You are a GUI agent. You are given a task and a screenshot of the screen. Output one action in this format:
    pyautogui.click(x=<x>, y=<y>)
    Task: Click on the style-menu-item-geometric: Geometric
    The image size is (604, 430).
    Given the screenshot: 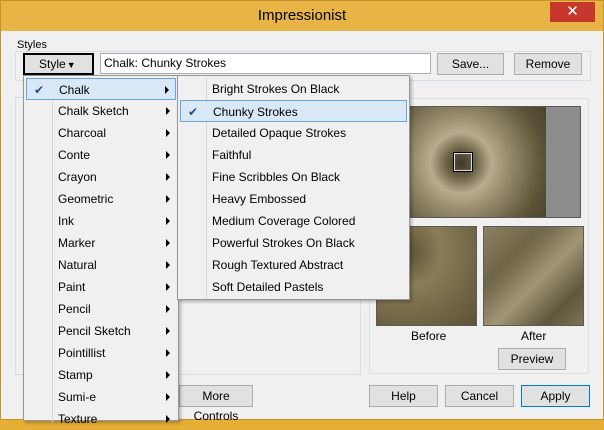 What is the action you would take?
    pyautogui.click(x=101, y=199)
    